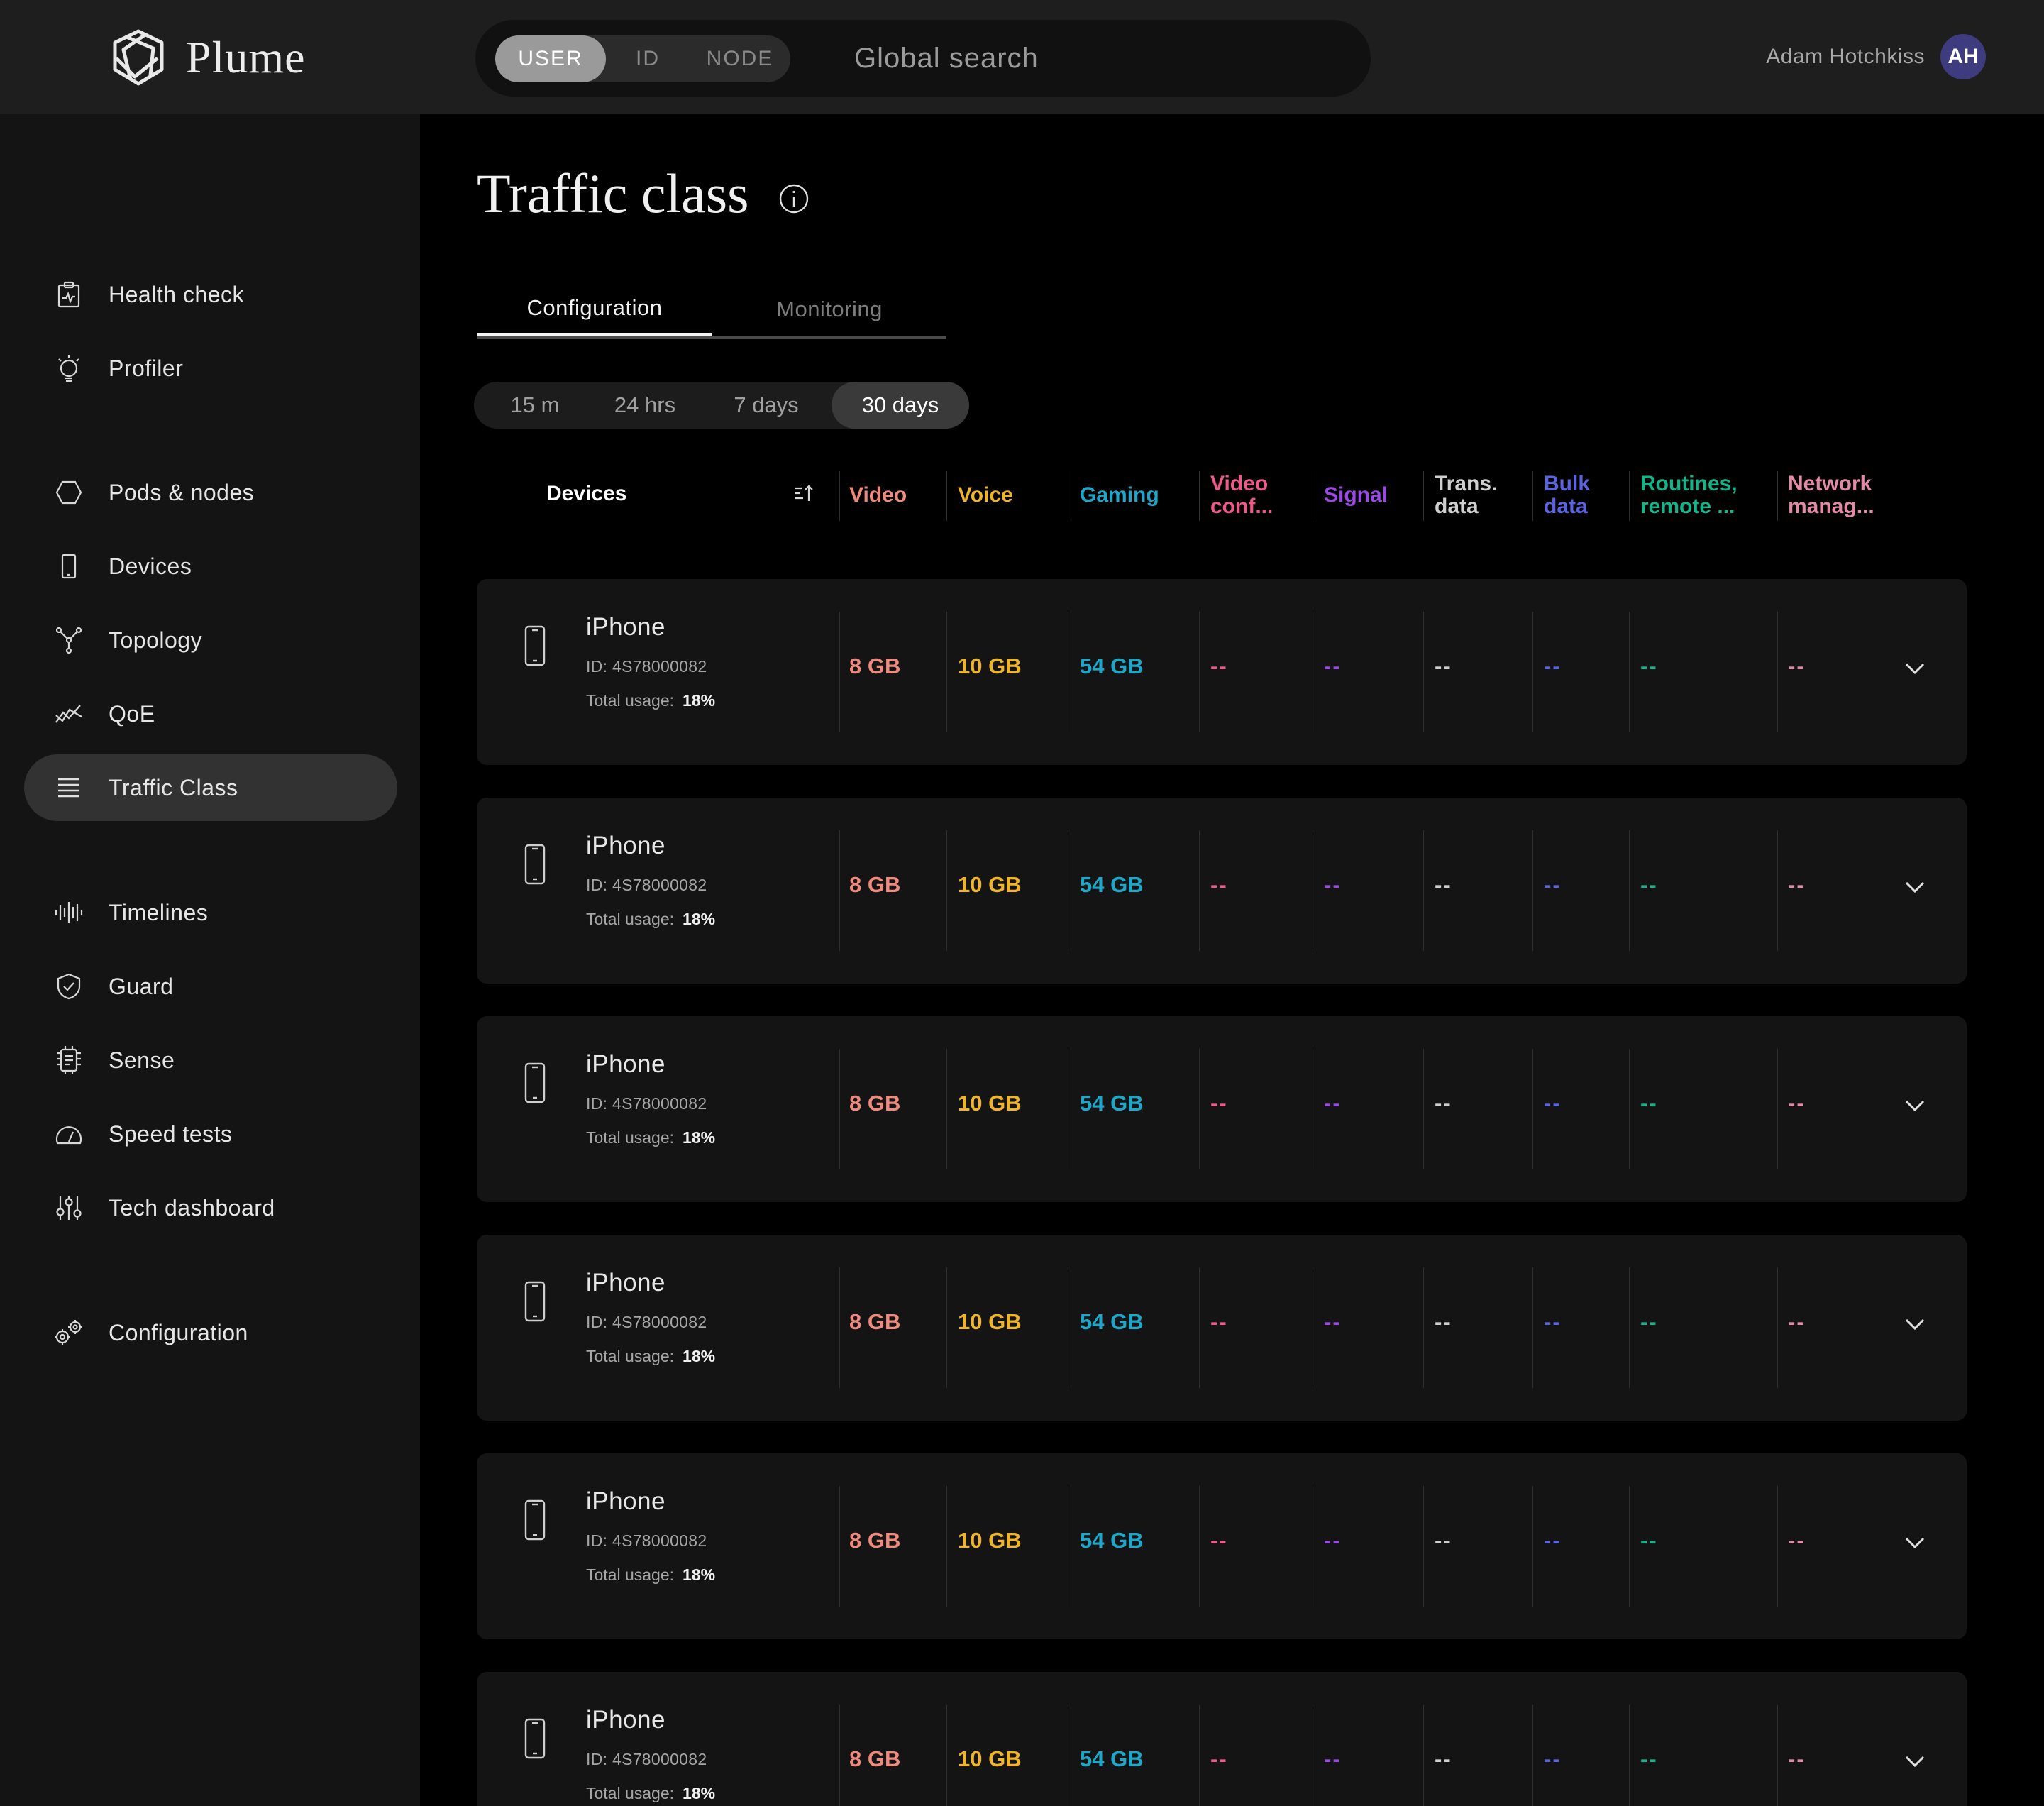 The image size is (2044, 1806). Describe the element at coordinates (740, 58) in the screenshot. I see `search-mode-node: NODE` at that location.